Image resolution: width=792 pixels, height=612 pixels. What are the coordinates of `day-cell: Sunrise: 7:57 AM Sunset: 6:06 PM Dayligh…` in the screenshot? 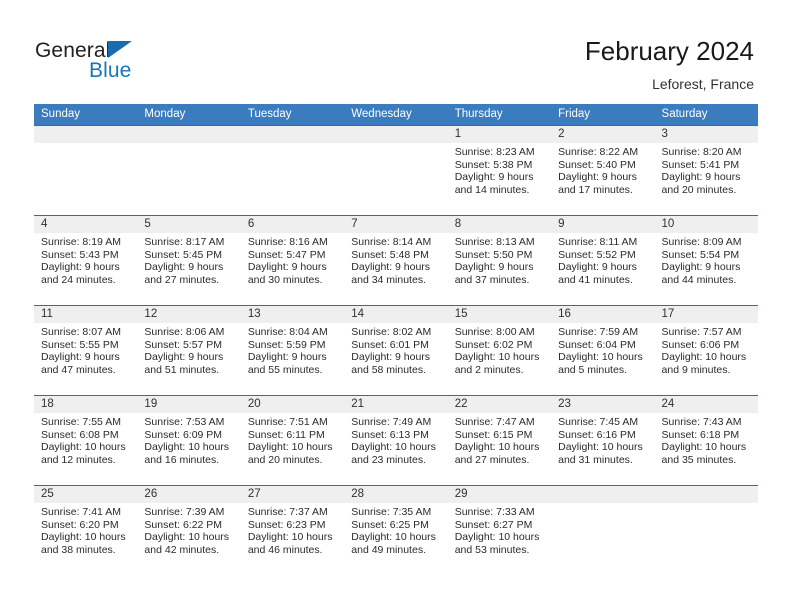 It's located at (706, 359).